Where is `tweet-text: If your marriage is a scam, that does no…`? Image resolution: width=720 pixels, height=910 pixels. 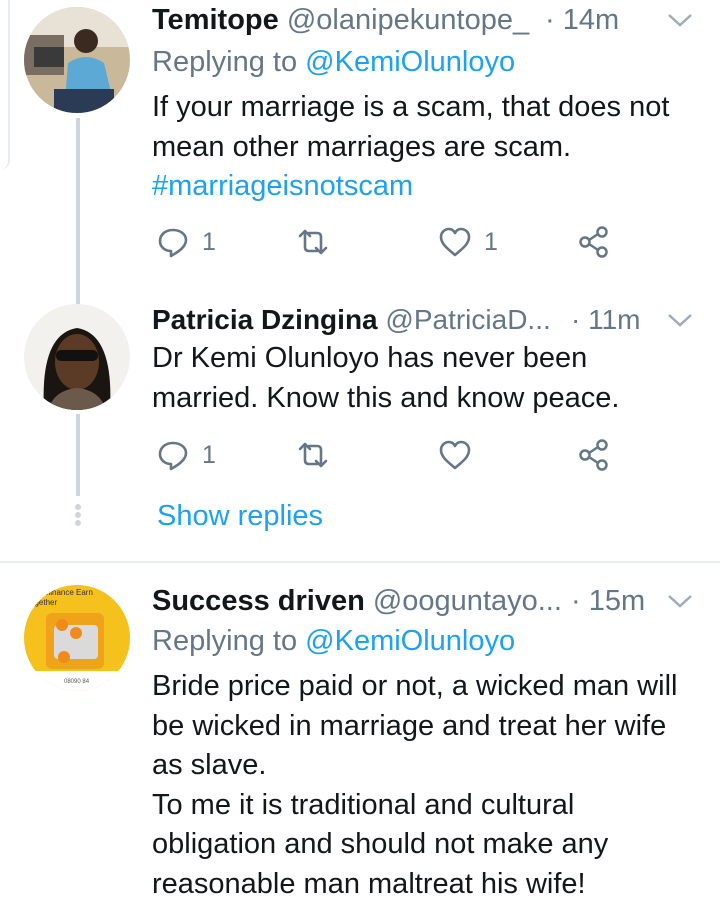 tweet-text: If your marriage is a scam, that does no… is located at coordinates (426, 147).